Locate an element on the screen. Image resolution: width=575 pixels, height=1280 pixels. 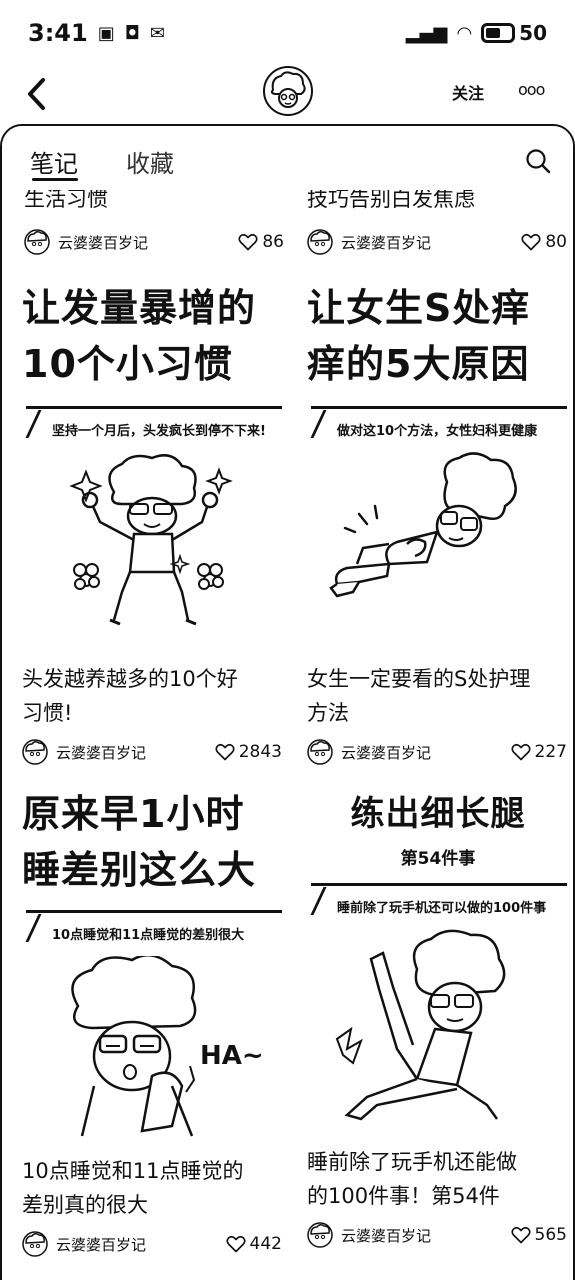
note-meta: 云婆婆百岁记 86 is located at coordinates (154, 242).